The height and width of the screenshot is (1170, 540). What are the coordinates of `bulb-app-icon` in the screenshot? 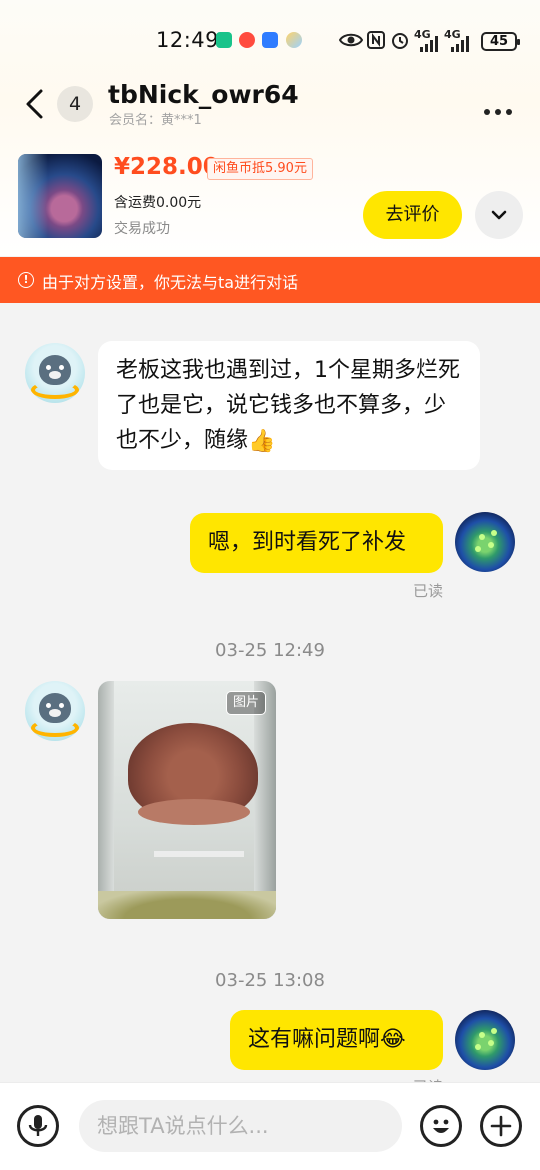 It's located at (270, 40).